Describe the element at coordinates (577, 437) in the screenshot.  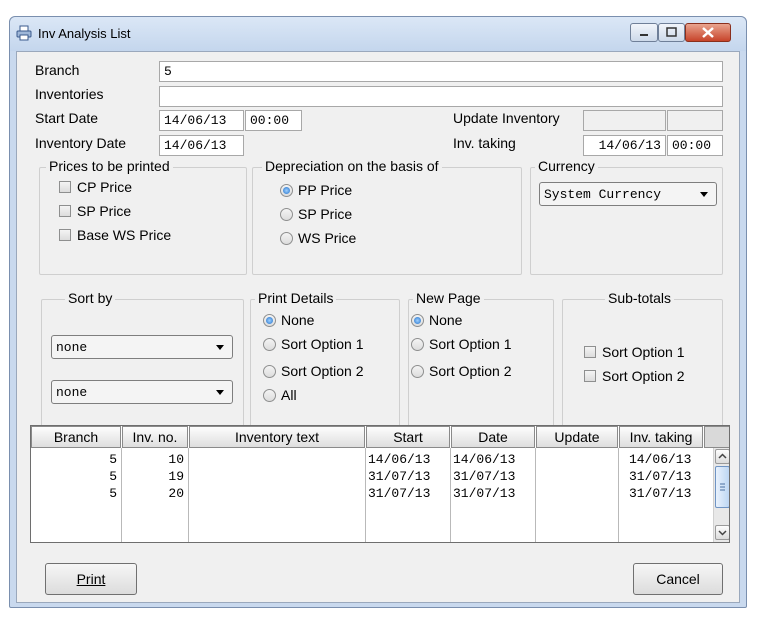
I see `column-header-update: Update` at that location.